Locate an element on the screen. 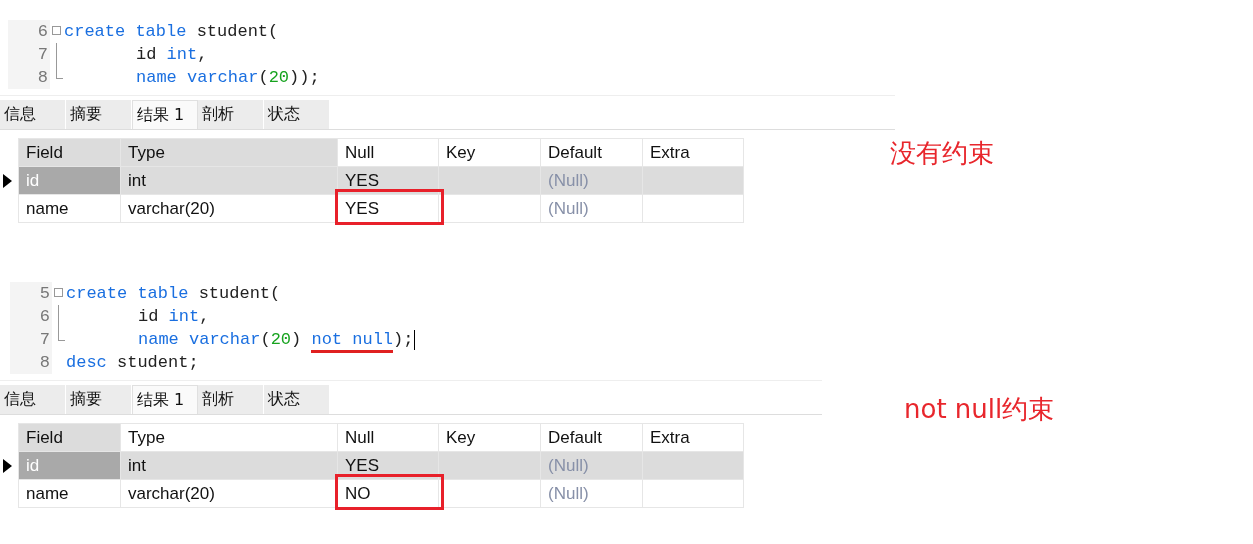 The image size is (1253, 544). code-editor: 6 create table student( 7 id int, 8 name varchar(20)); is located at coordinates (447, 57).